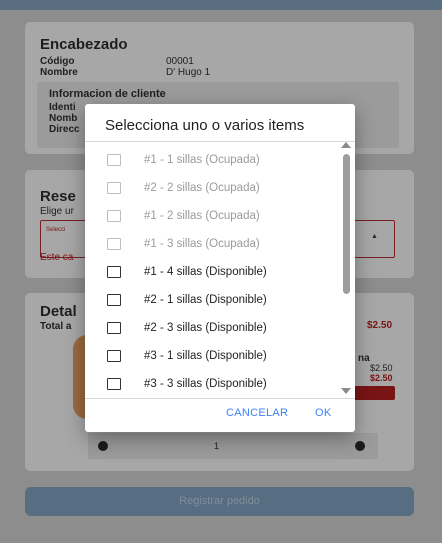  Describe the element at coordinates (180, 61) in the screenshot. I see `codigo-value: 00001` at that location.